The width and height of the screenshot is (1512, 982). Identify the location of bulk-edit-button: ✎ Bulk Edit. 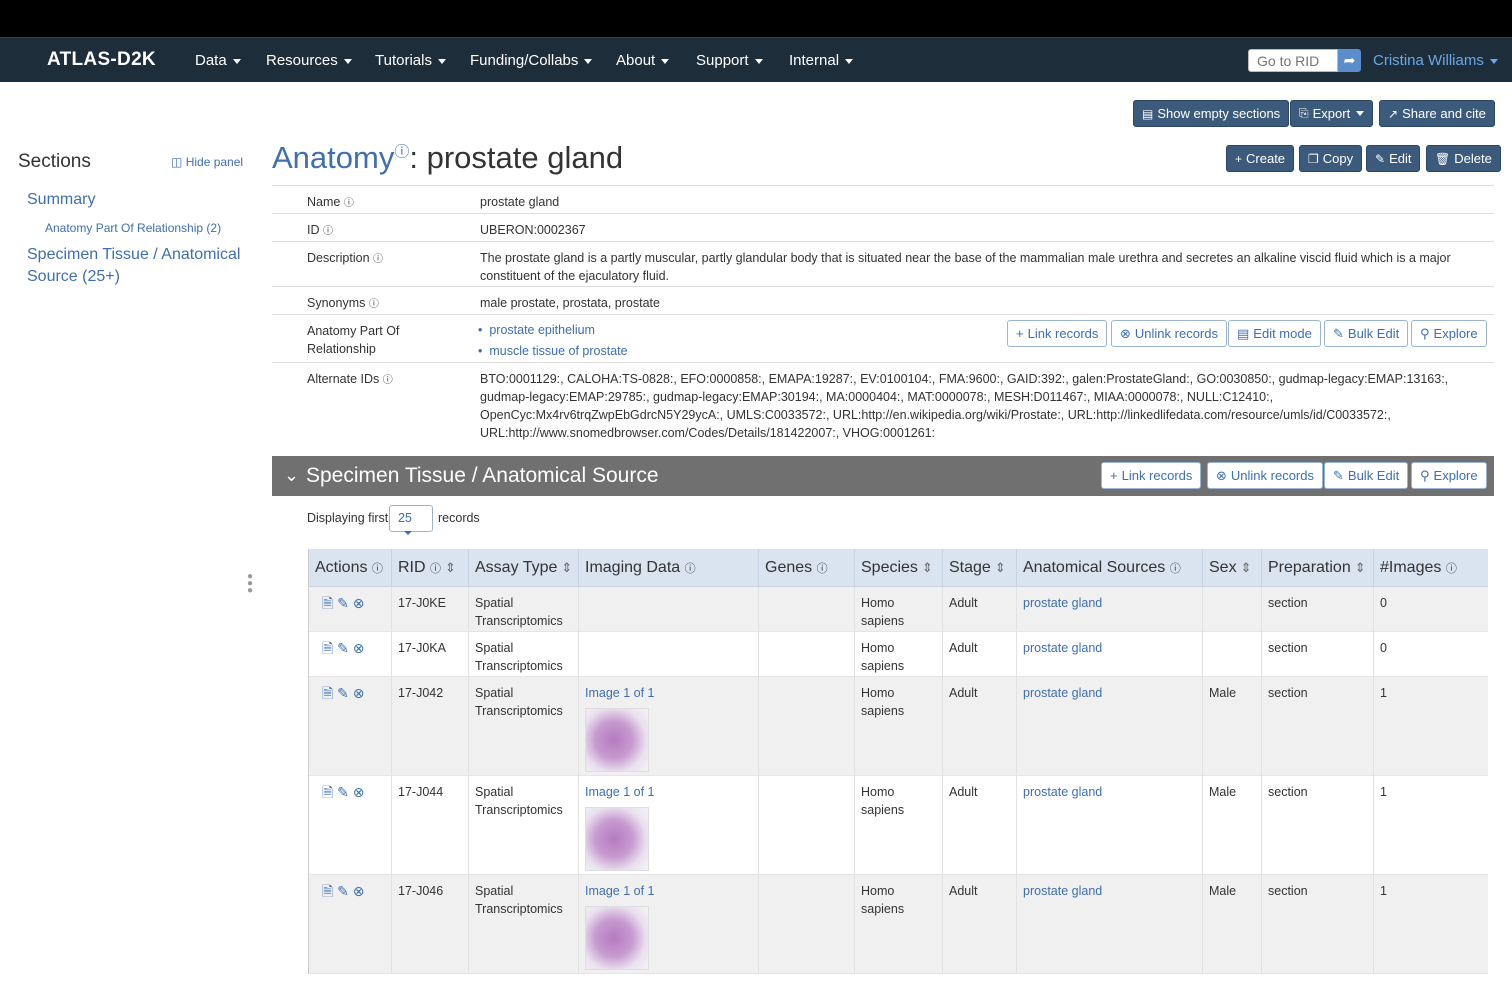
(1366, 333).